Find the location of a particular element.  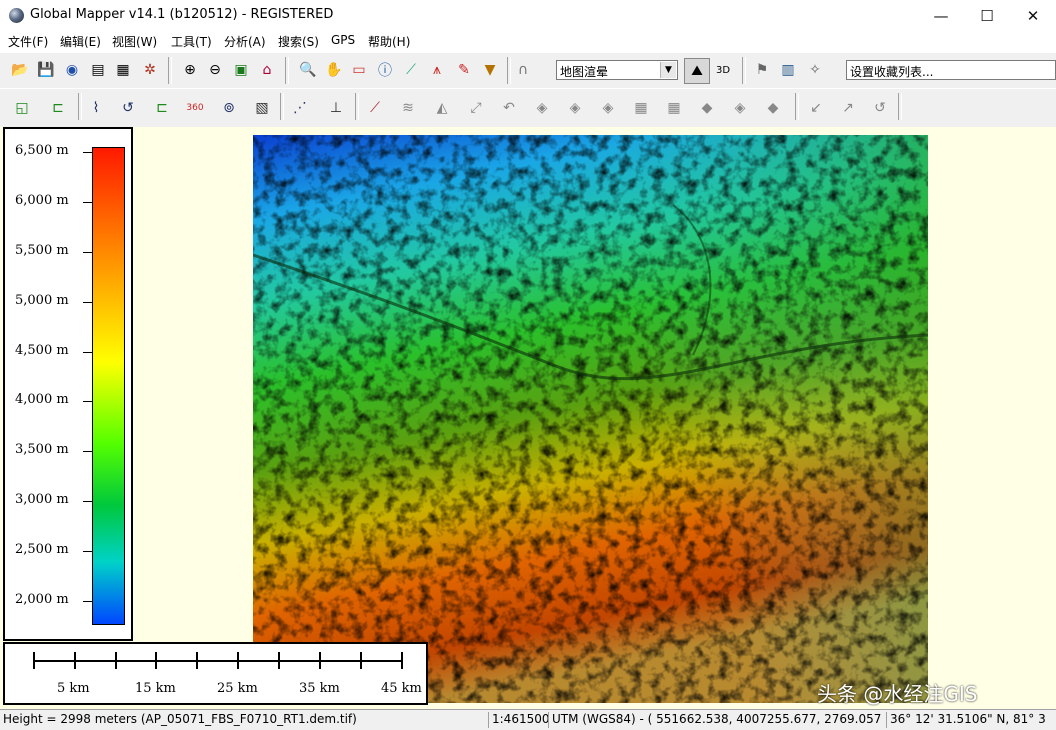

legend-label: 2,500 m is located at coordinates (42, 549).